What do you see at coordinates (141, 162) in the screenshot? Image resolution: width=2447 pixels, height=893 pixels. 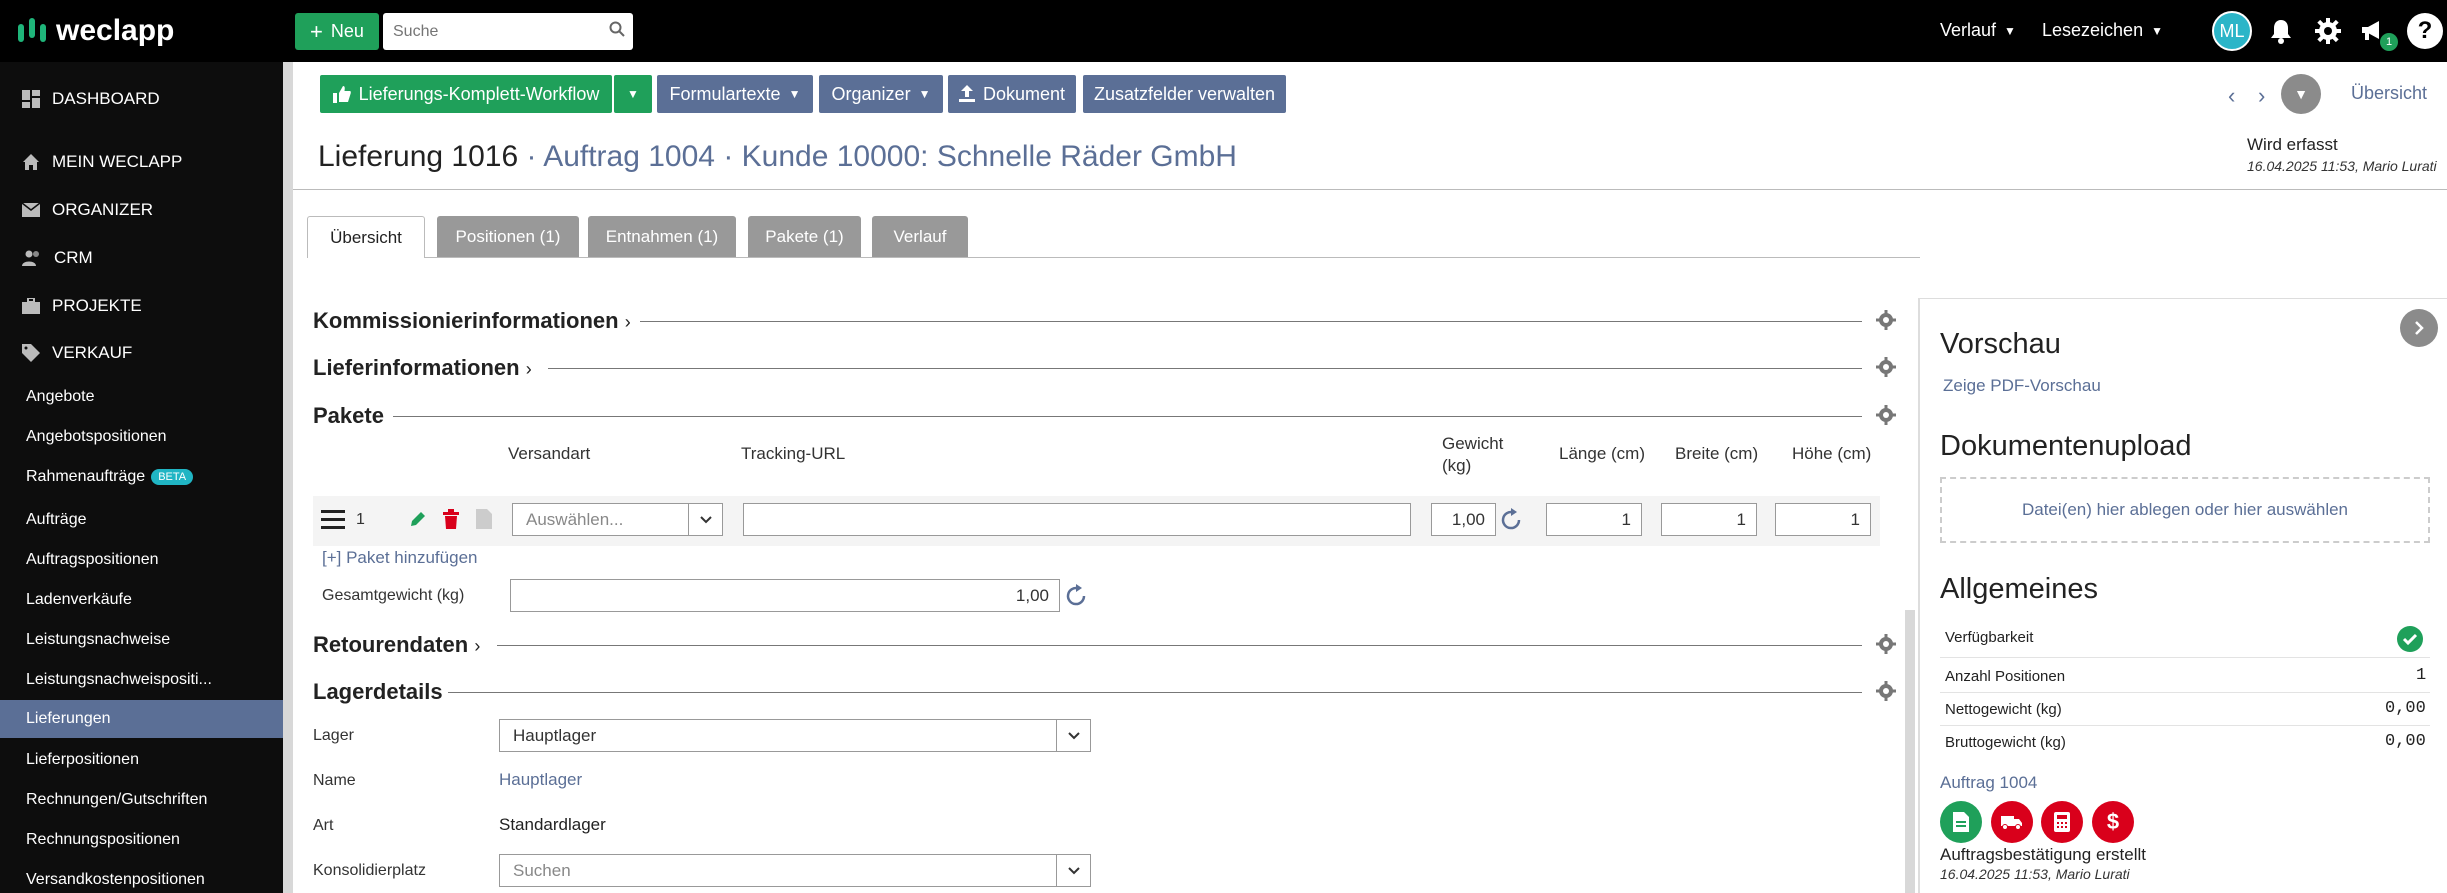 I see `sidebar-item-mein-weclapp: MEIN WECLAPP` at bounding box center [141, 162].